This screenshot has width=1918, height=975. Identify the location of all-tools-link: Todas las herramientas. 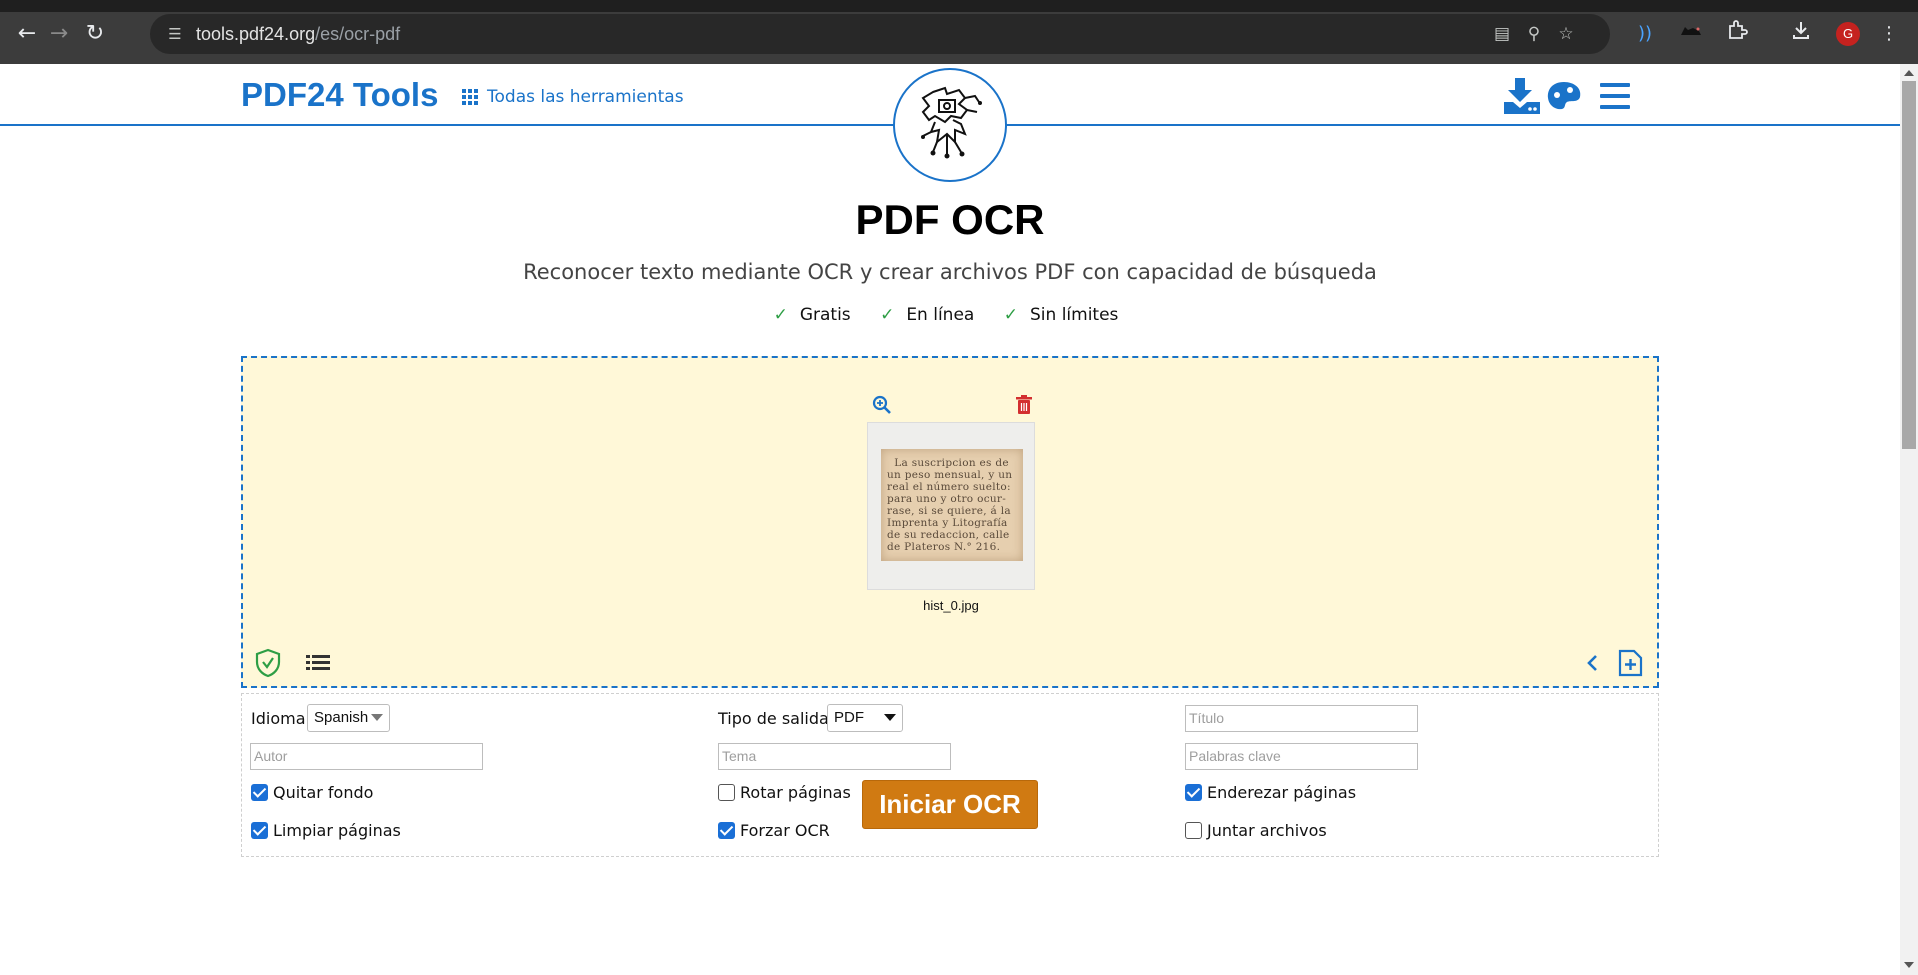
(573, 97).